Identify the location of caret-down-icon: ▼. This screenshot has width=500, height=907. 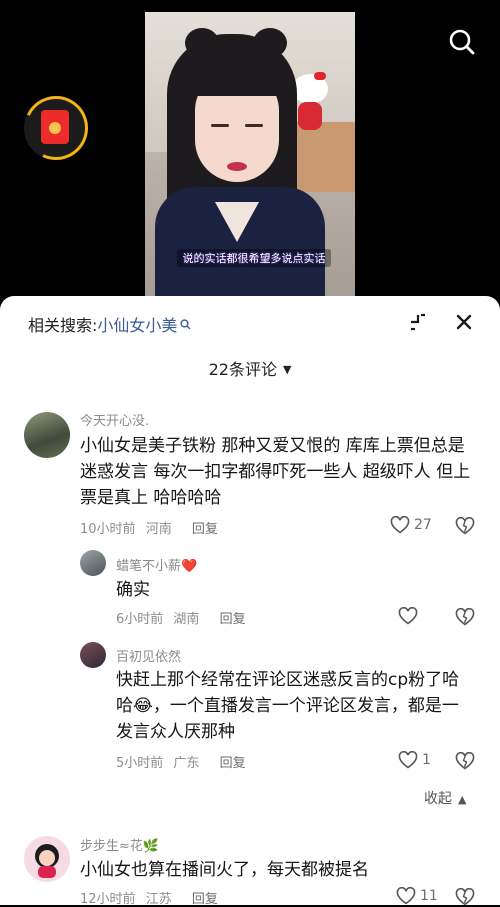
(287, 369).